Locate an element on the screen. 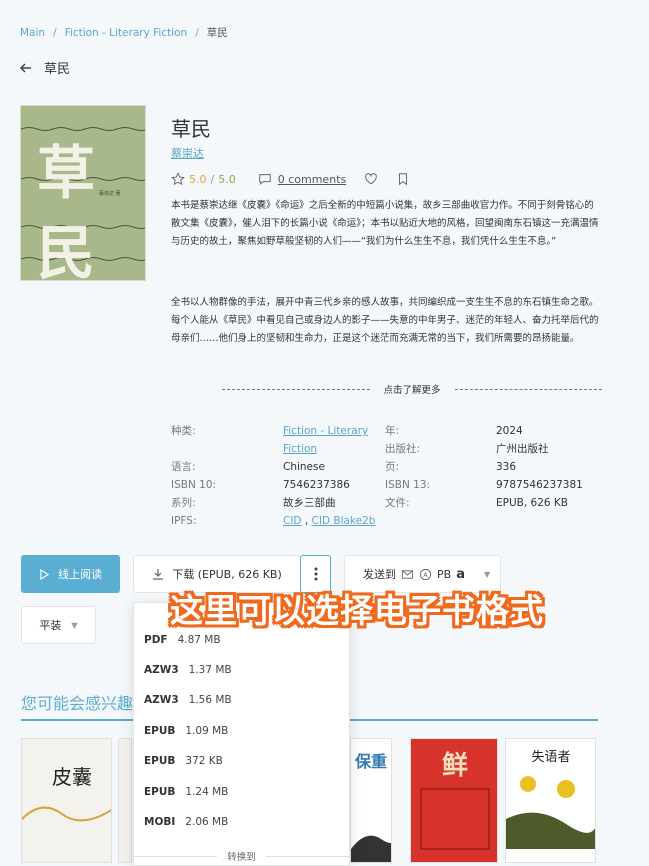 The height and width of the screenshot is (866, 649). format-size: 1.24 MB is located at coordinates (207, 792).